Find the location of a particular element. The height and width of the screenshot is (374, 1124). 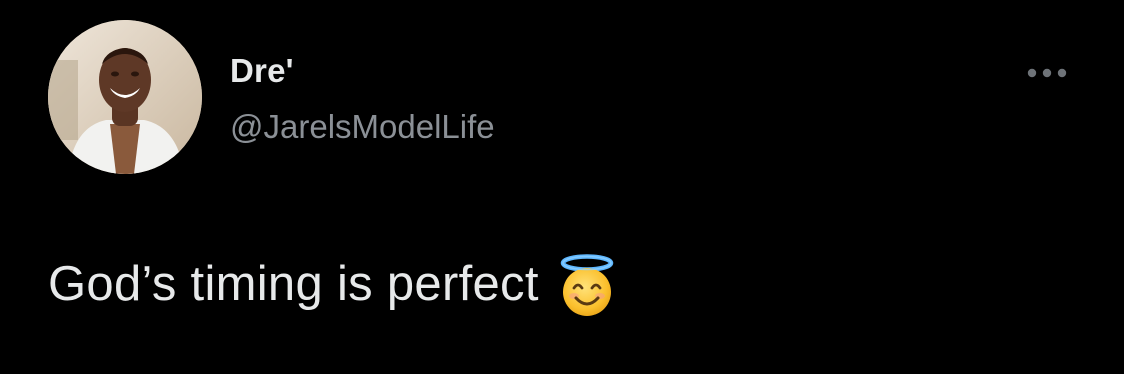

avatar-image is located at coordinates (125, 97).